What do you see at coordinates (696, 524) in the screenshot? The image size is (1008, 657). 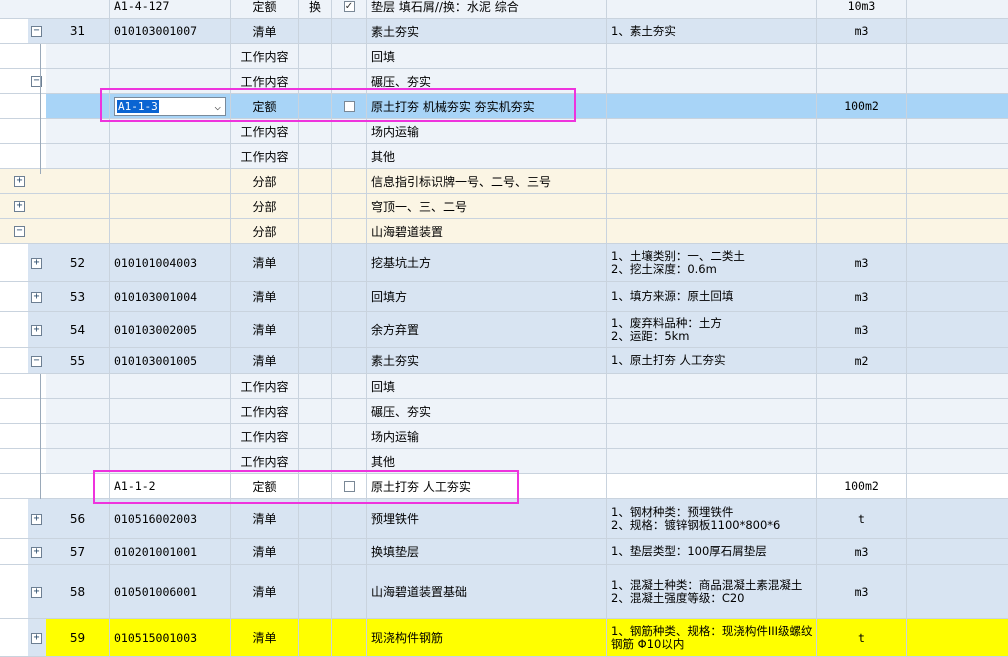 I see `feature-line: 2、规格：镀锌钢板1100*800*6` at bounding box center [696, 524].